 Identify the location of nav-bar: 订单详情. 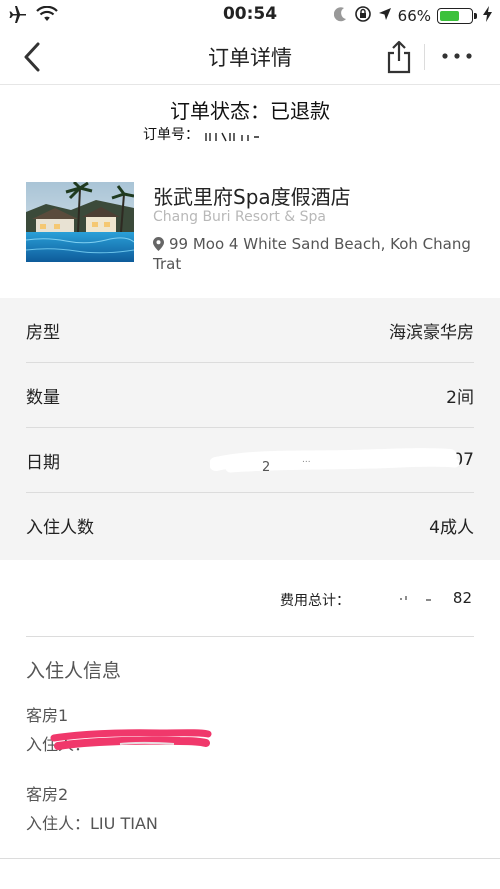
(250, 57).